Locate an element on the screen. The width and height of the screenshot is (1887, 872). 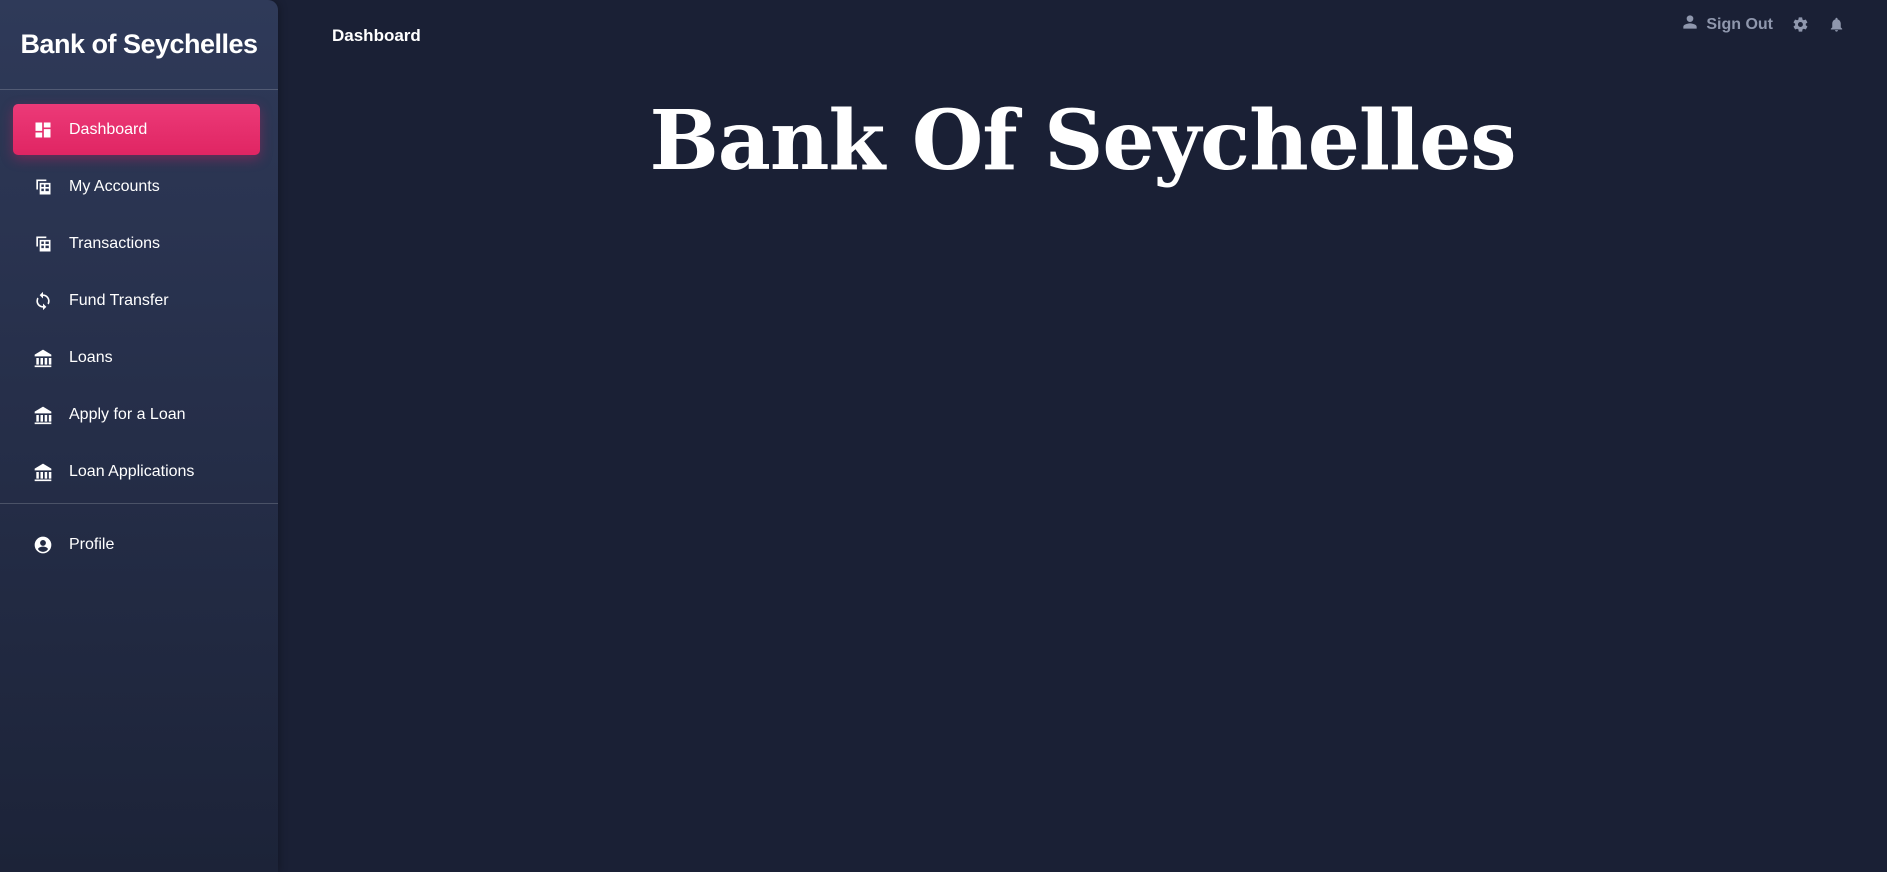
sidebar-item-dashboard: Dashboard is located at coordinates (136, 129).